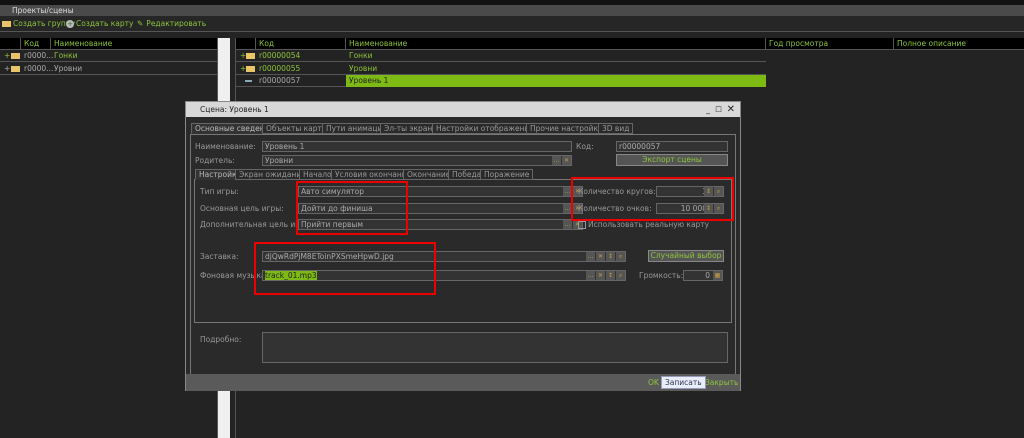 The image size is (1024, 438). What do you see at coordinates (501, 69) in the screenshot?
I see `table-row: + r00000055 Уровни` at bounding box center [501, 69].